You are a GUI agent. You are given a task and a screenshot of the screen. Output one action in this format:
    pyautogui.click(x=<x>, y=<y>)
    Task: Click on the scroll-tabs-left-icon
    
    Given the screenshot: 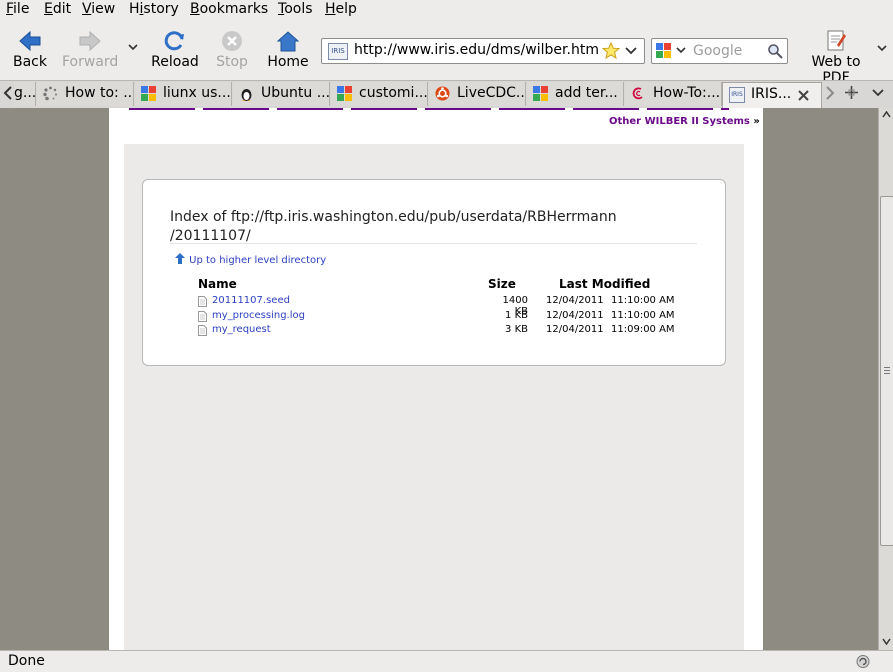 What is the action you would take?
    pyautogui.click(x=8, y=93)
    